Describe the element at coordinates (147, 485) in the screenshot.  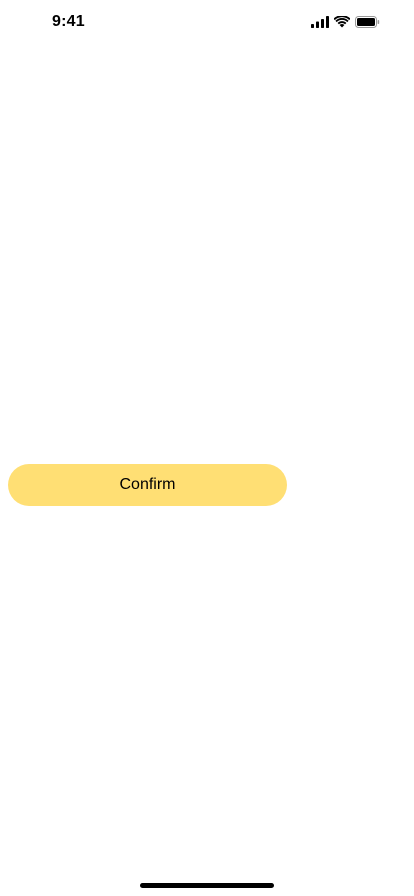
I see `confirm-button: Confirm` at that location.